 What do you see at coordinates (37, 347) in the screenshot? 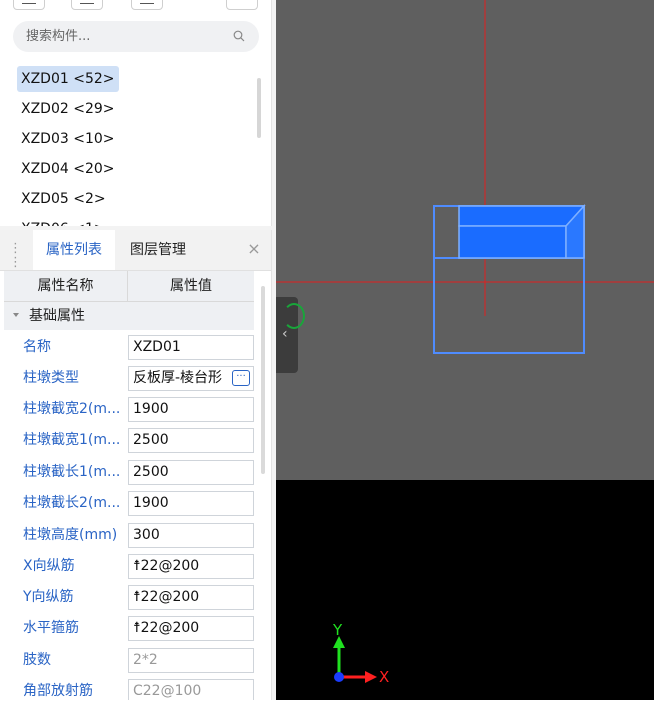
I see `property-label: 名称` at bounding box center [37, 347].